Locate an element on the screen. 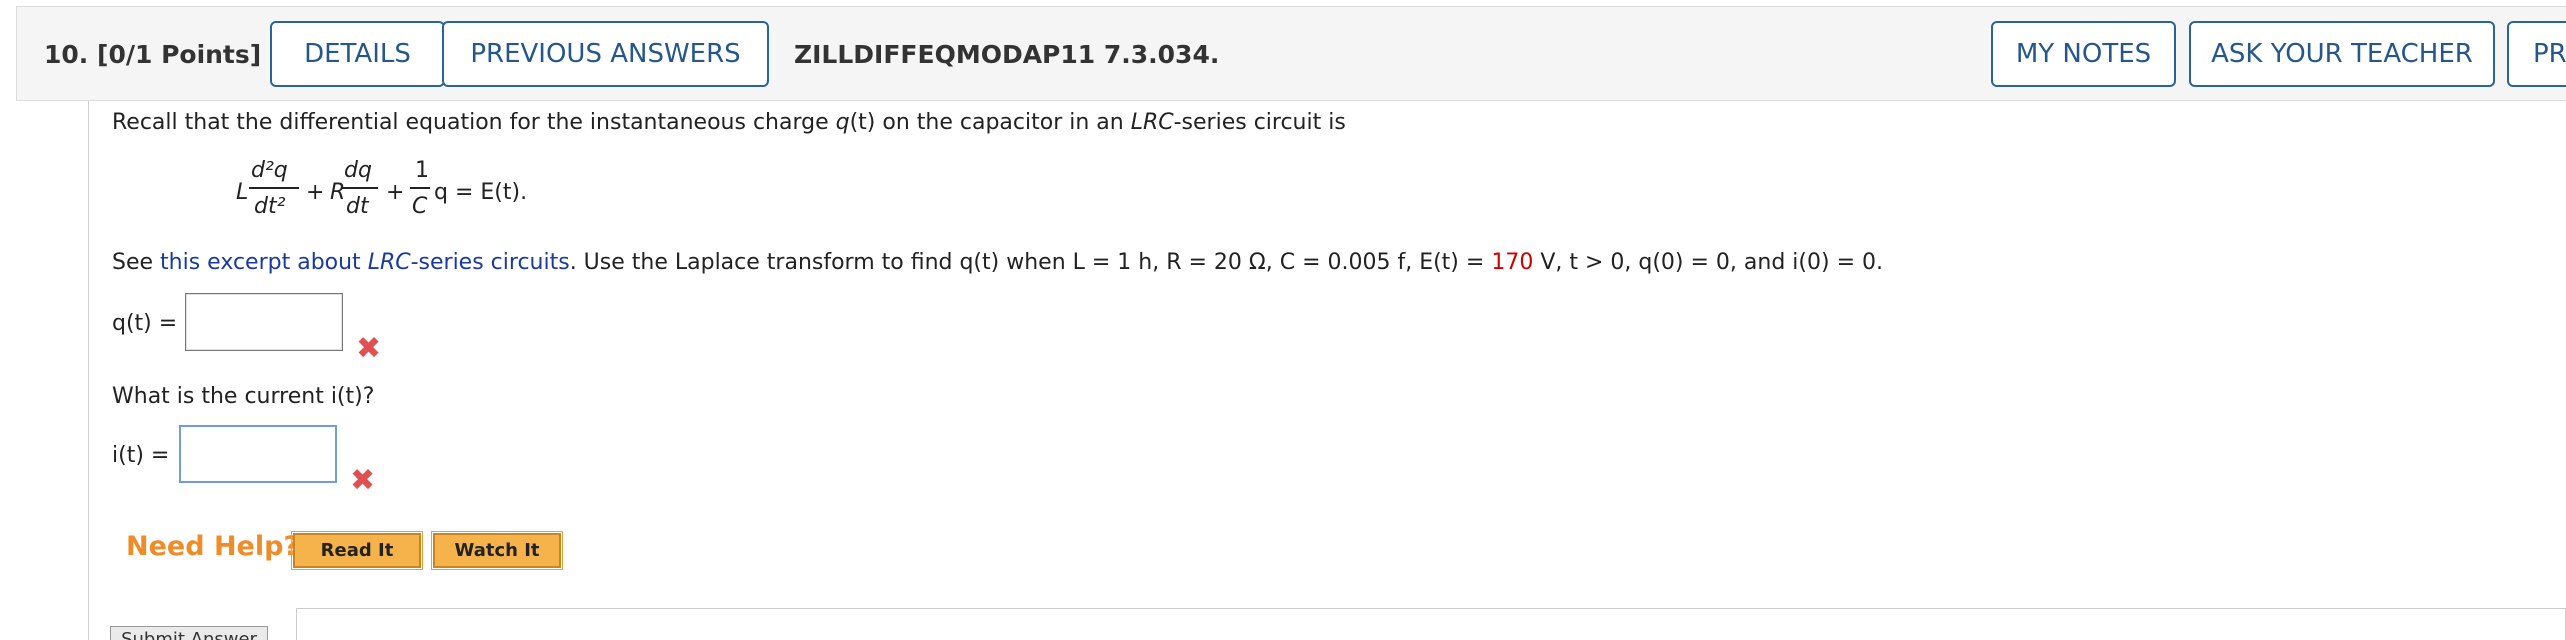 This screenshot has height=640, width=2566. my-notes-button: MY NOTES is located at coordinates (2083, 54).